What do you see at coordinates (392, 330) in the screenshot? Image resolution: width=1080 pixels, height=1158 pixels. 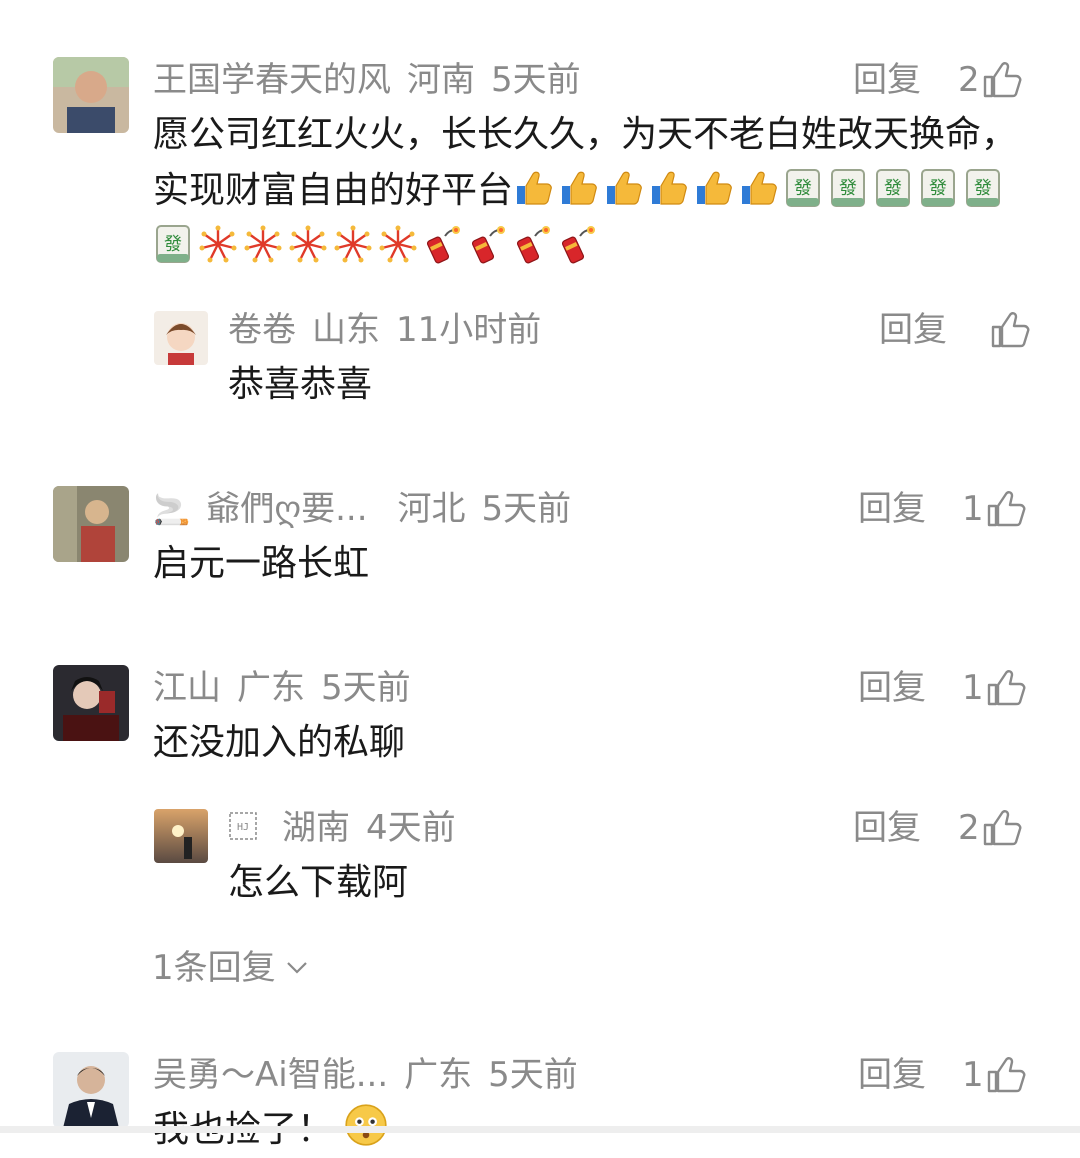 I see `reply-meta: 卷卷 山东 11小时前` at bounding box center [392, 330].